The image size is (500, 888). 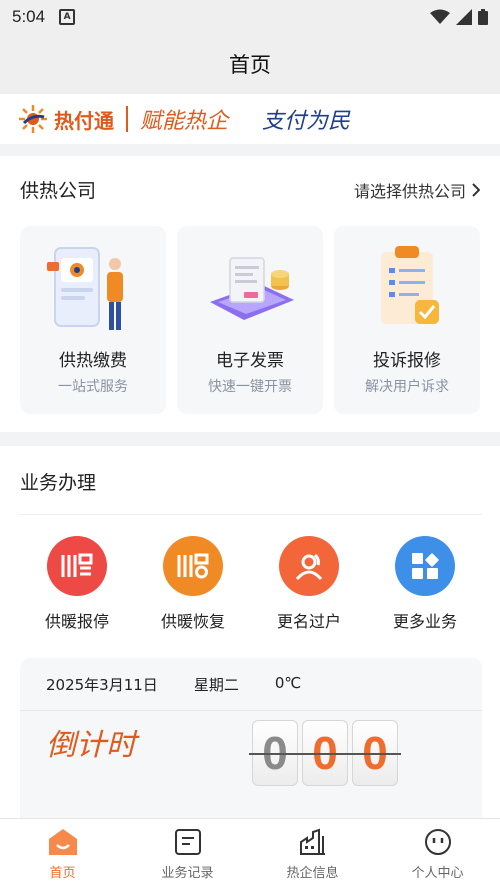 I want to click on wifi-icon, so click(x=440, y=16).